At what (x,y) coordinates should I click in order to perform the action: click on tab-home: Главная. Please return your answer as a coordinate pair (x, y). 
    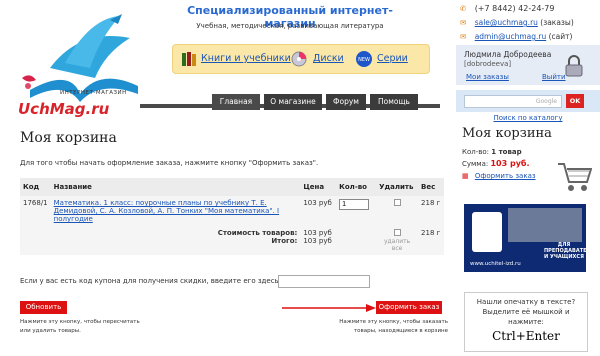
    Looking at the image, I should click on (236, 102).